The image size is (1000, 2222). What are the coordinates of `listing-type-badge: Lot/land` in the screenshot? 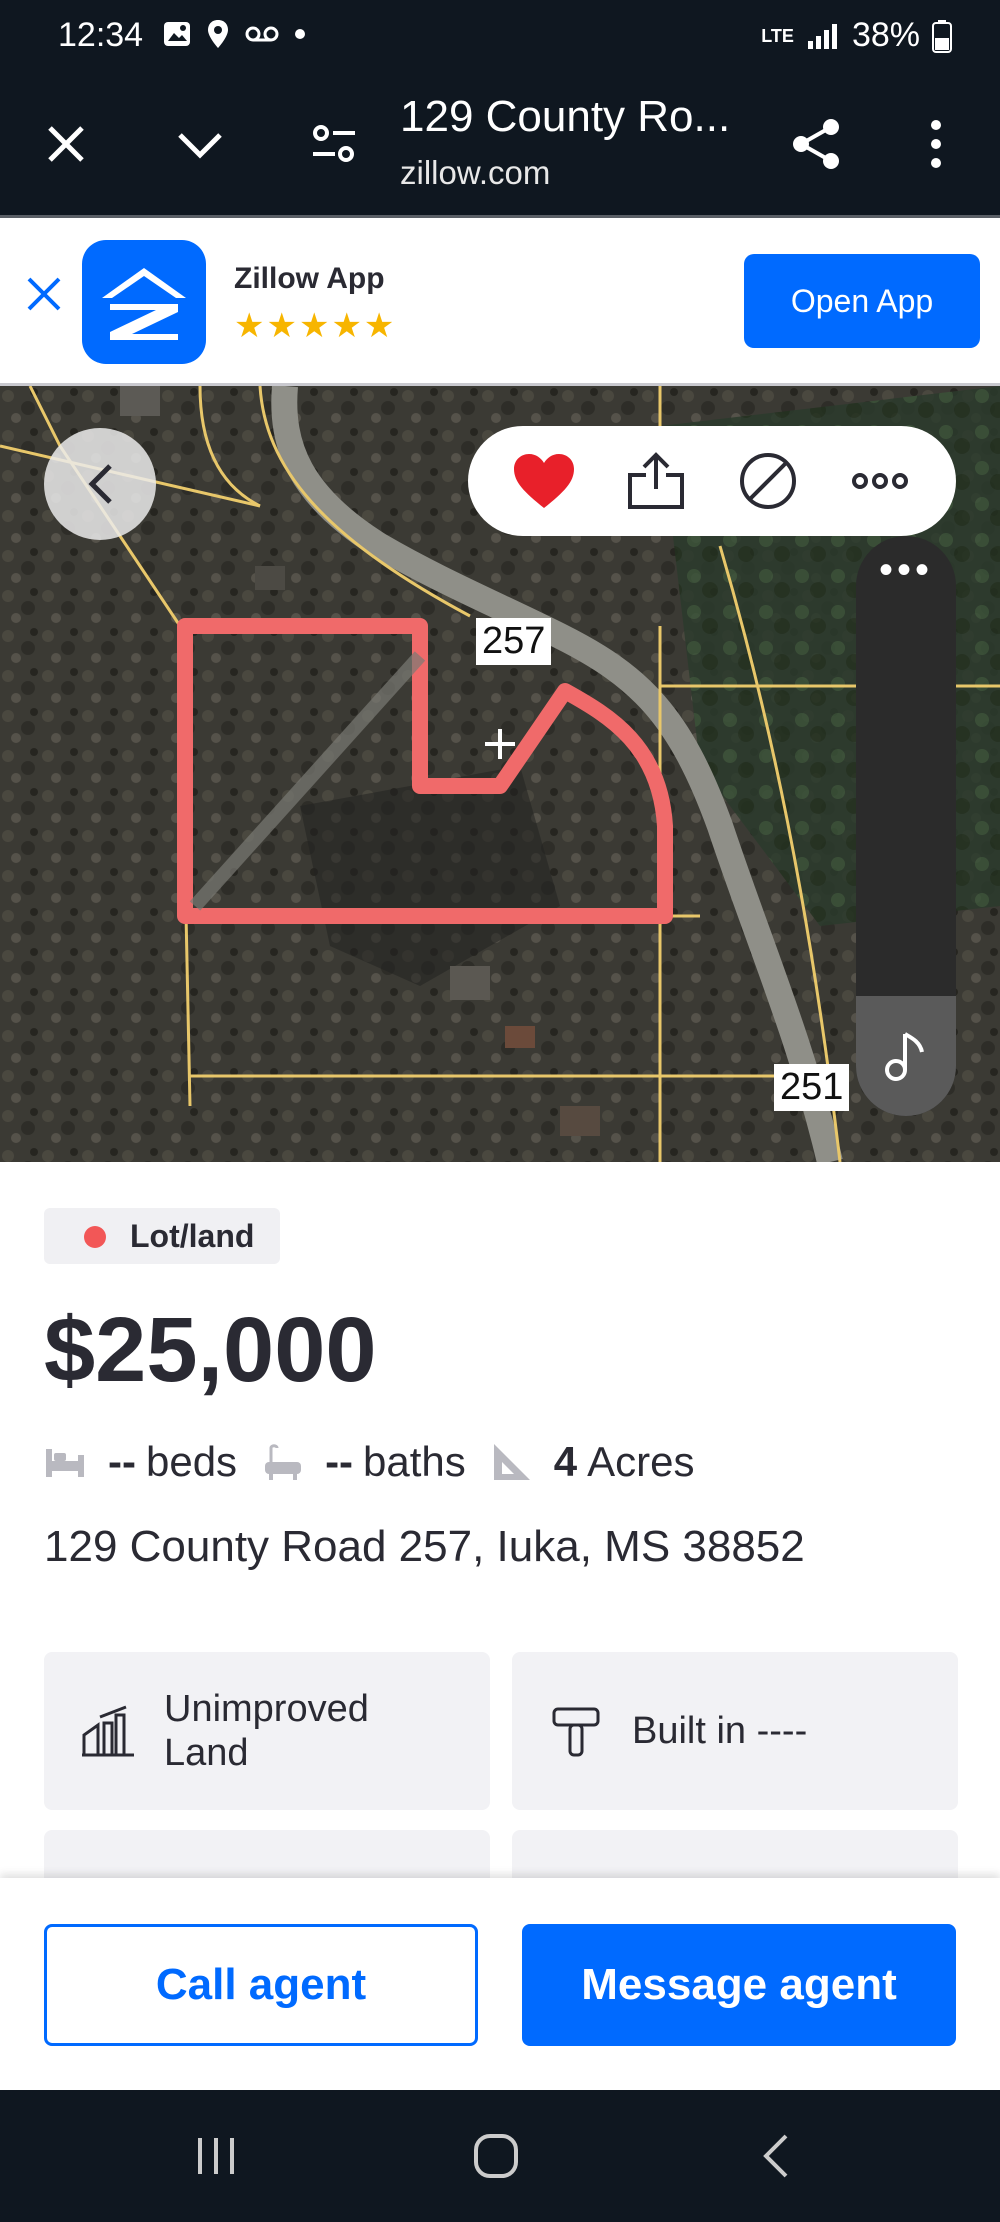 It's located at (162, 1236).